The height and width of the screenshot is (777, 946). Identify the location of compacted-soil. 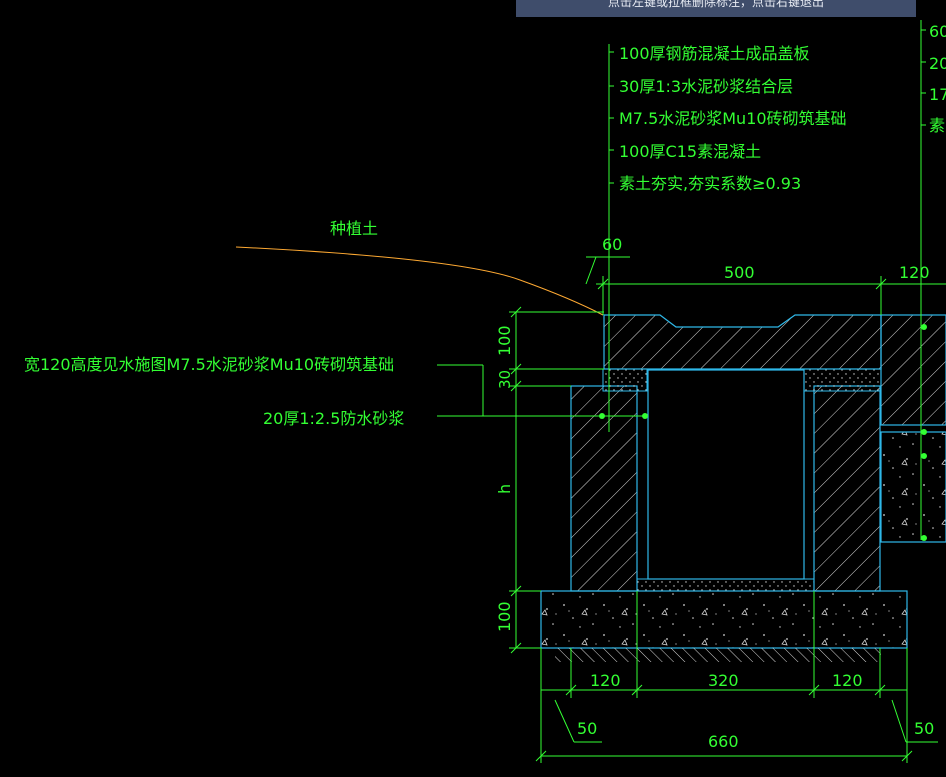
(718, 655).